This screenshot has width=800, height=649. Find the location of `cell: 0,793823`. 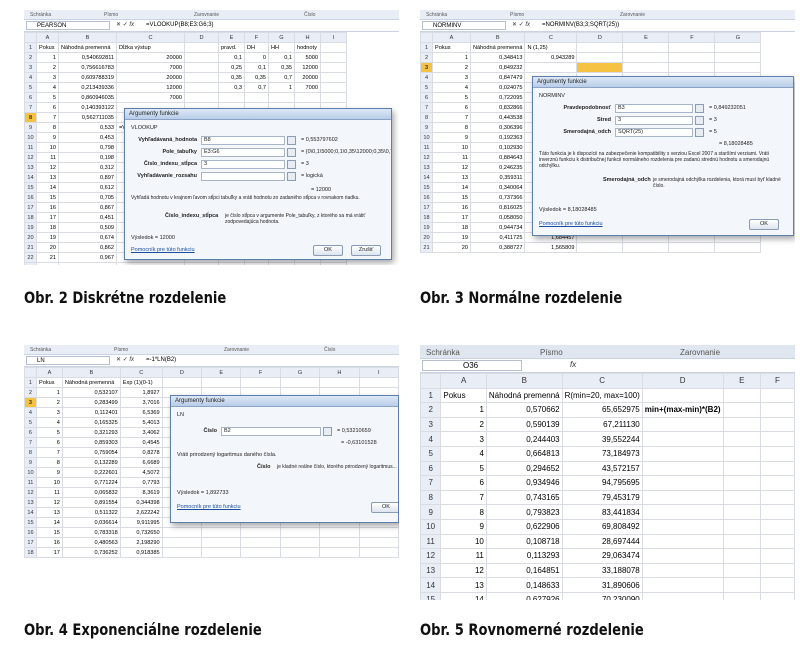

cell: 0,793823 is located at coordinates (524, 512).